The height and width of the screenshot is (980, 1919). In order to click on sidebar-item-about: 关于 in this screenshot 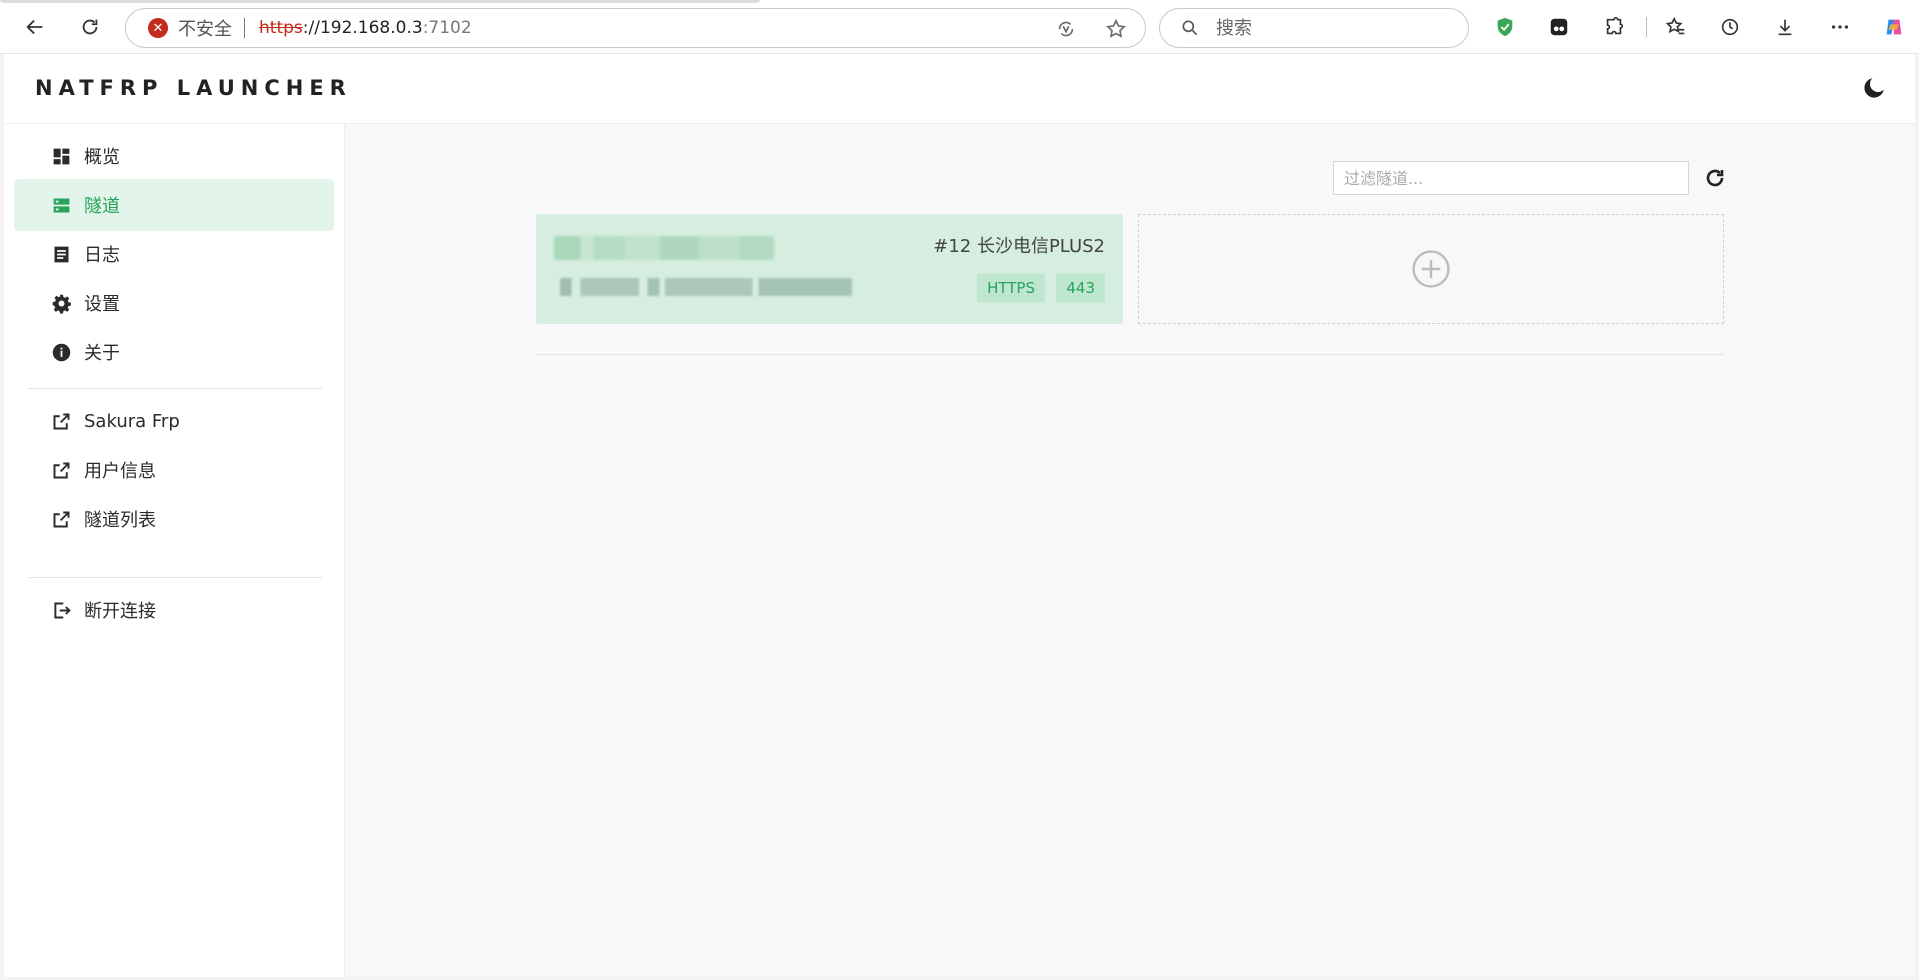, I will do `click(174, 352)`.